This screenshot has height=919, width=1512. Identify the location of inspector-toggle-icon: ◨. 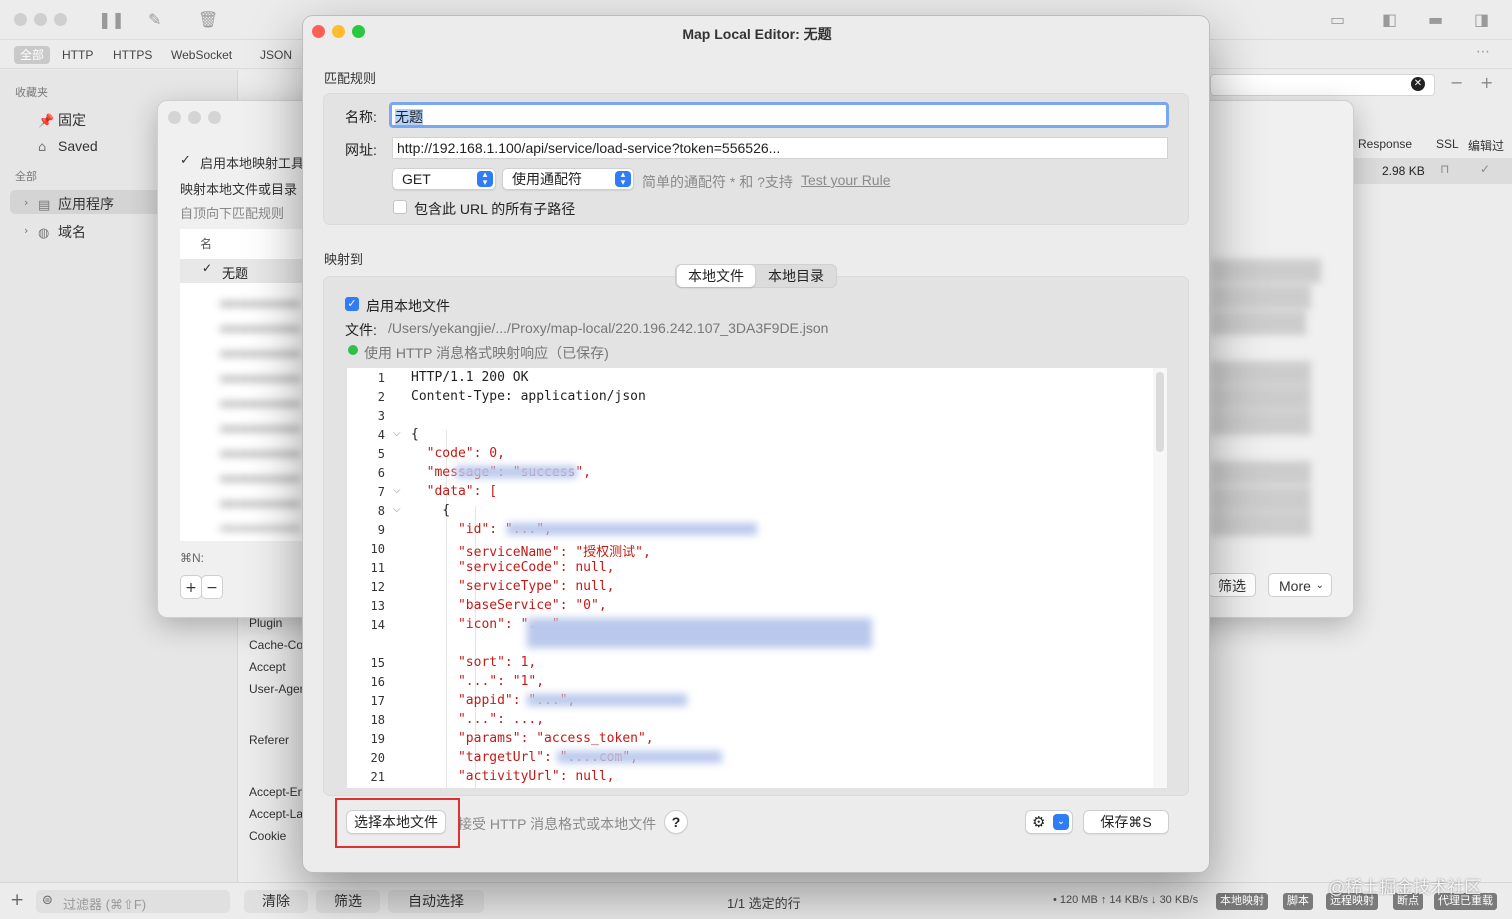
(1481, 19).